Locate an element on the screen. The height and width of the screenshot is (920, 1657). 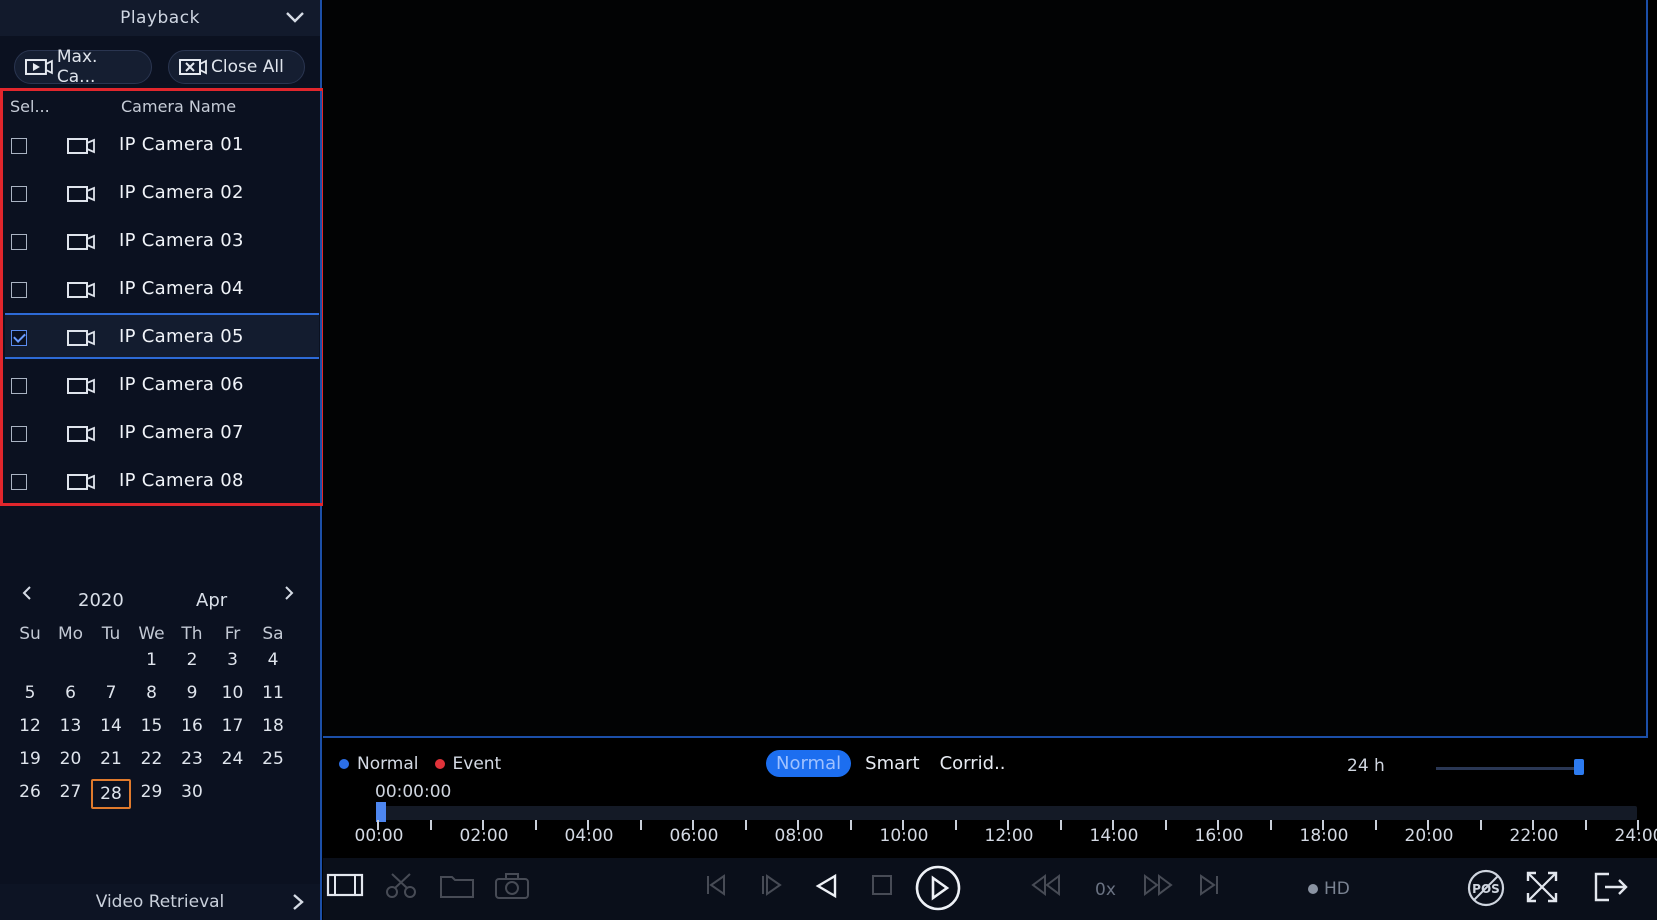
video-retrieval-bar: Video Retrieval is located at coordinates (160, 902).